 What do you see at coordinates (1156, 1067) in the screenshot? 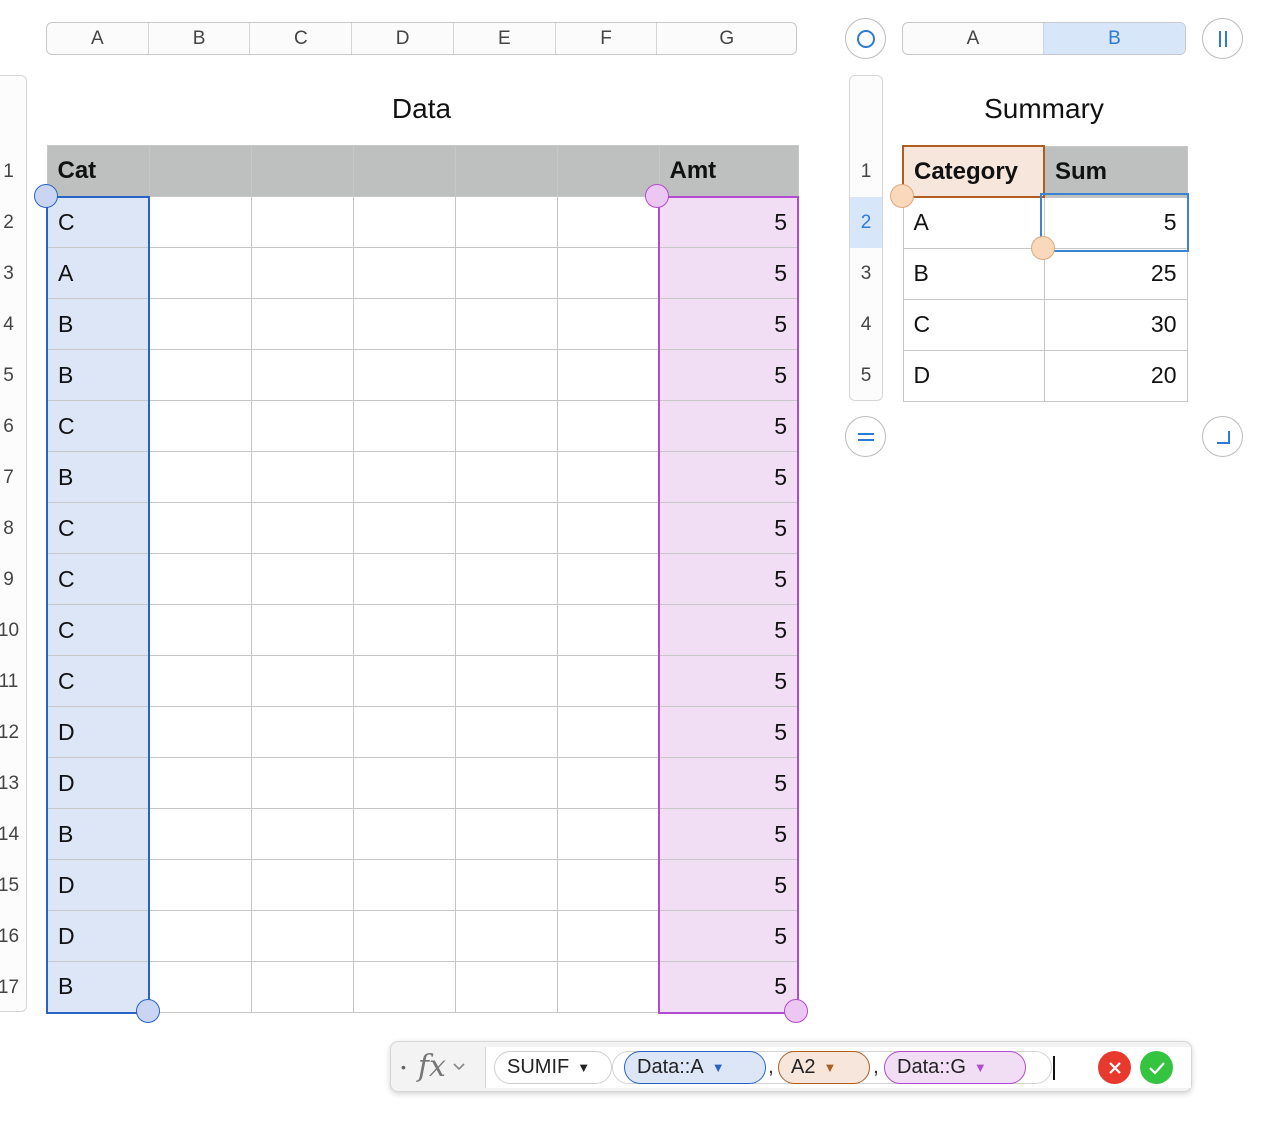
I see `accept-formula-button` at bounding box center [1156, 1067].